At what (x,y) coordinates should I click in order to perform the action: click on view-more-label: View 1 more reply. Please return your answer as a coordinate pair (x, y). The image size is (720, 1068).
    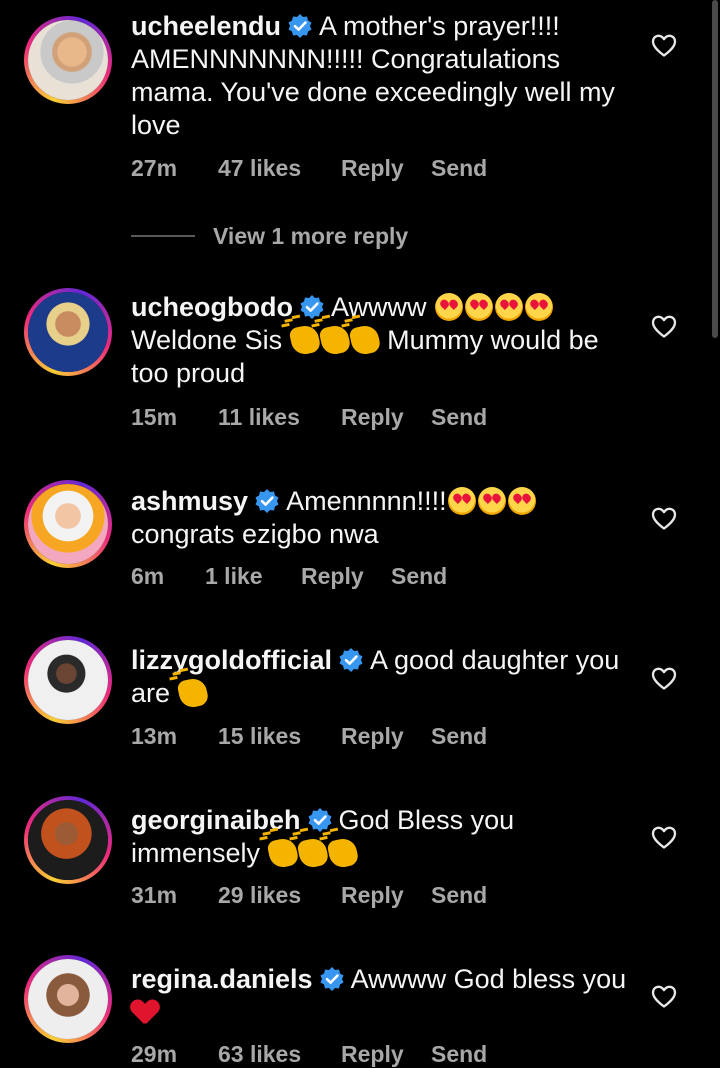
    Looking at the image, I should click on (310, 236).